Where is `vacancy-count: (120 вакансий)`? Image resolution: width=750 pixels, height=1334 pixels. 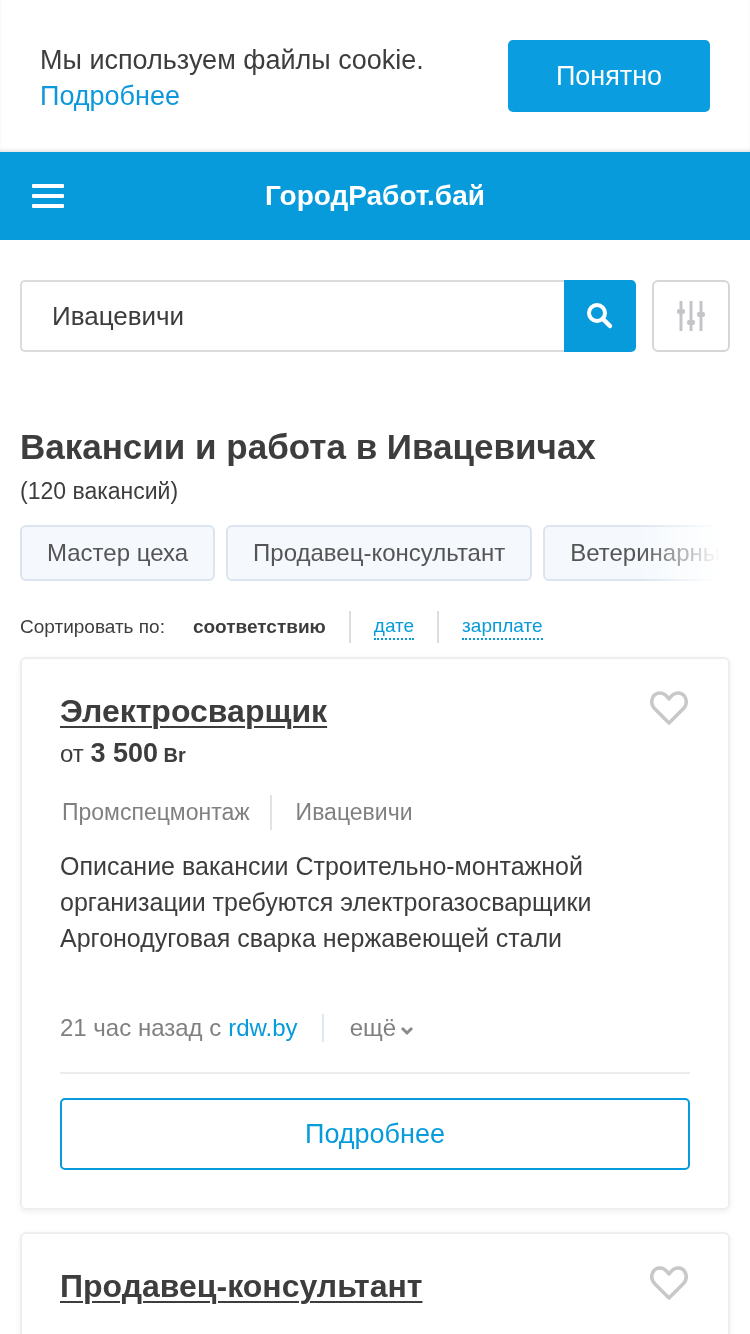
vacancy-count: (120 вакансий) is located at coordinates (100, 491).